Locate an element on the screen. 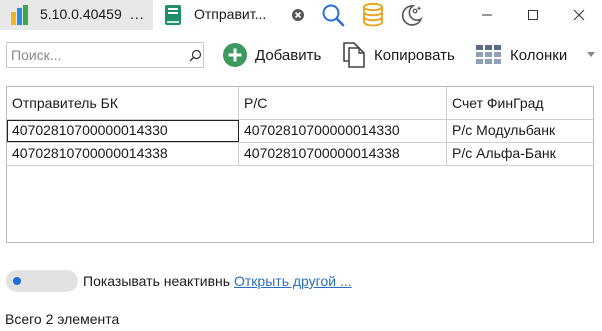 The height and width of the screenshot is (331, 602). theme-icon is located at coordinates (411, 15).